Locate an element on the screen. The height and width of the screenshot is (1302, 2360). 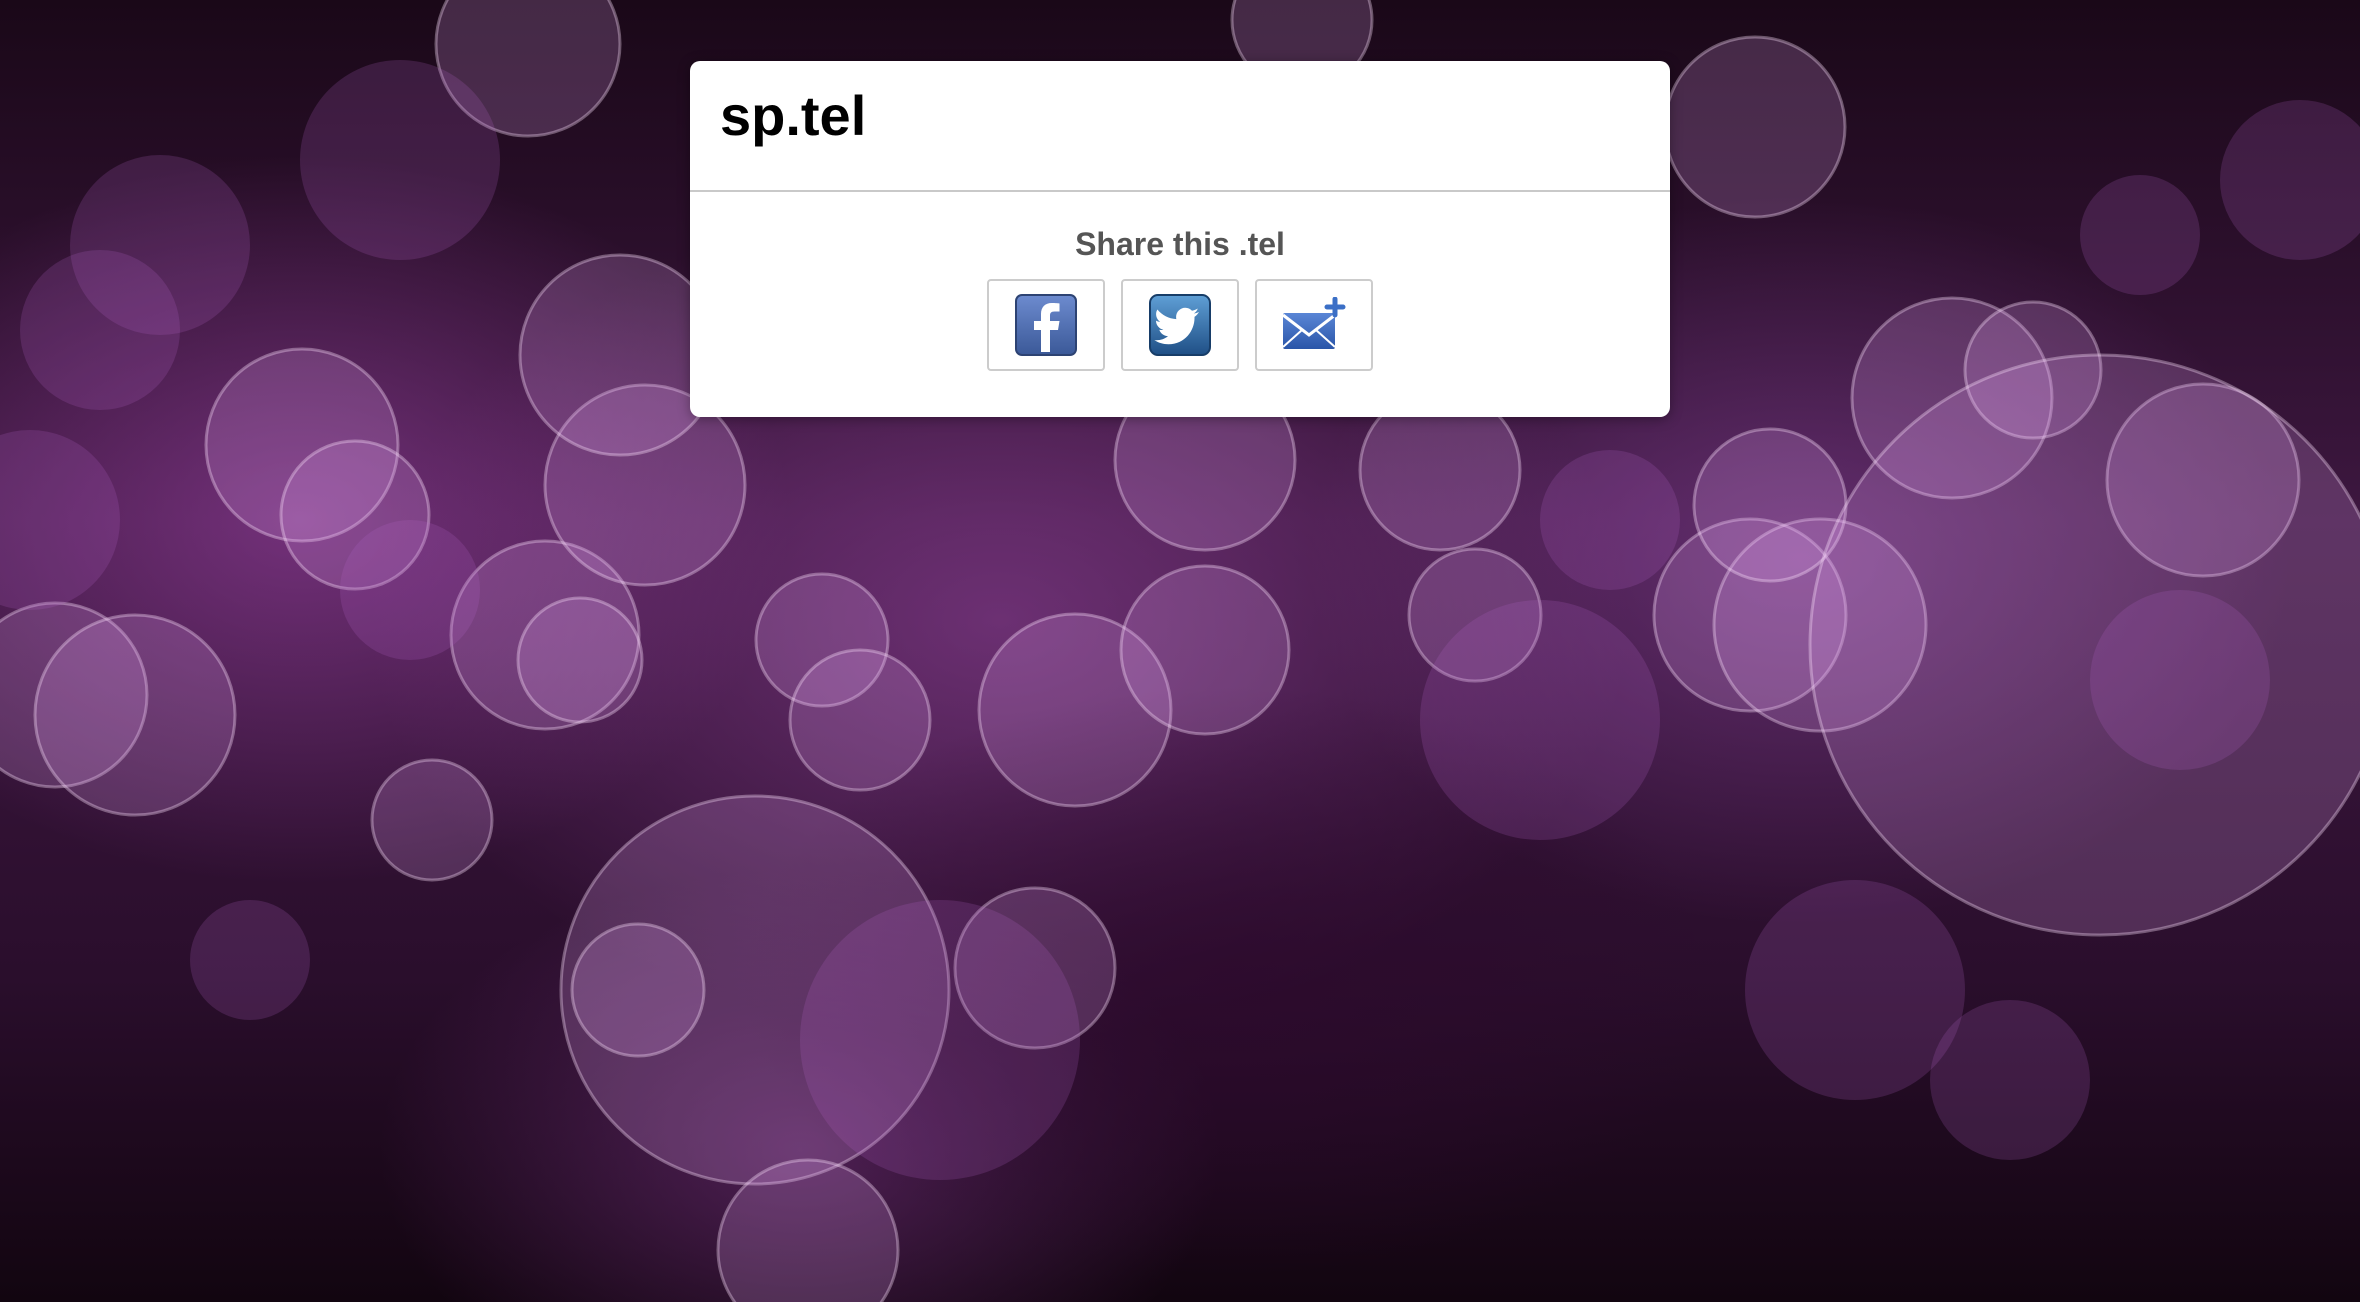
share-heading: Share this .tel is located at coordinates (1180, 244).